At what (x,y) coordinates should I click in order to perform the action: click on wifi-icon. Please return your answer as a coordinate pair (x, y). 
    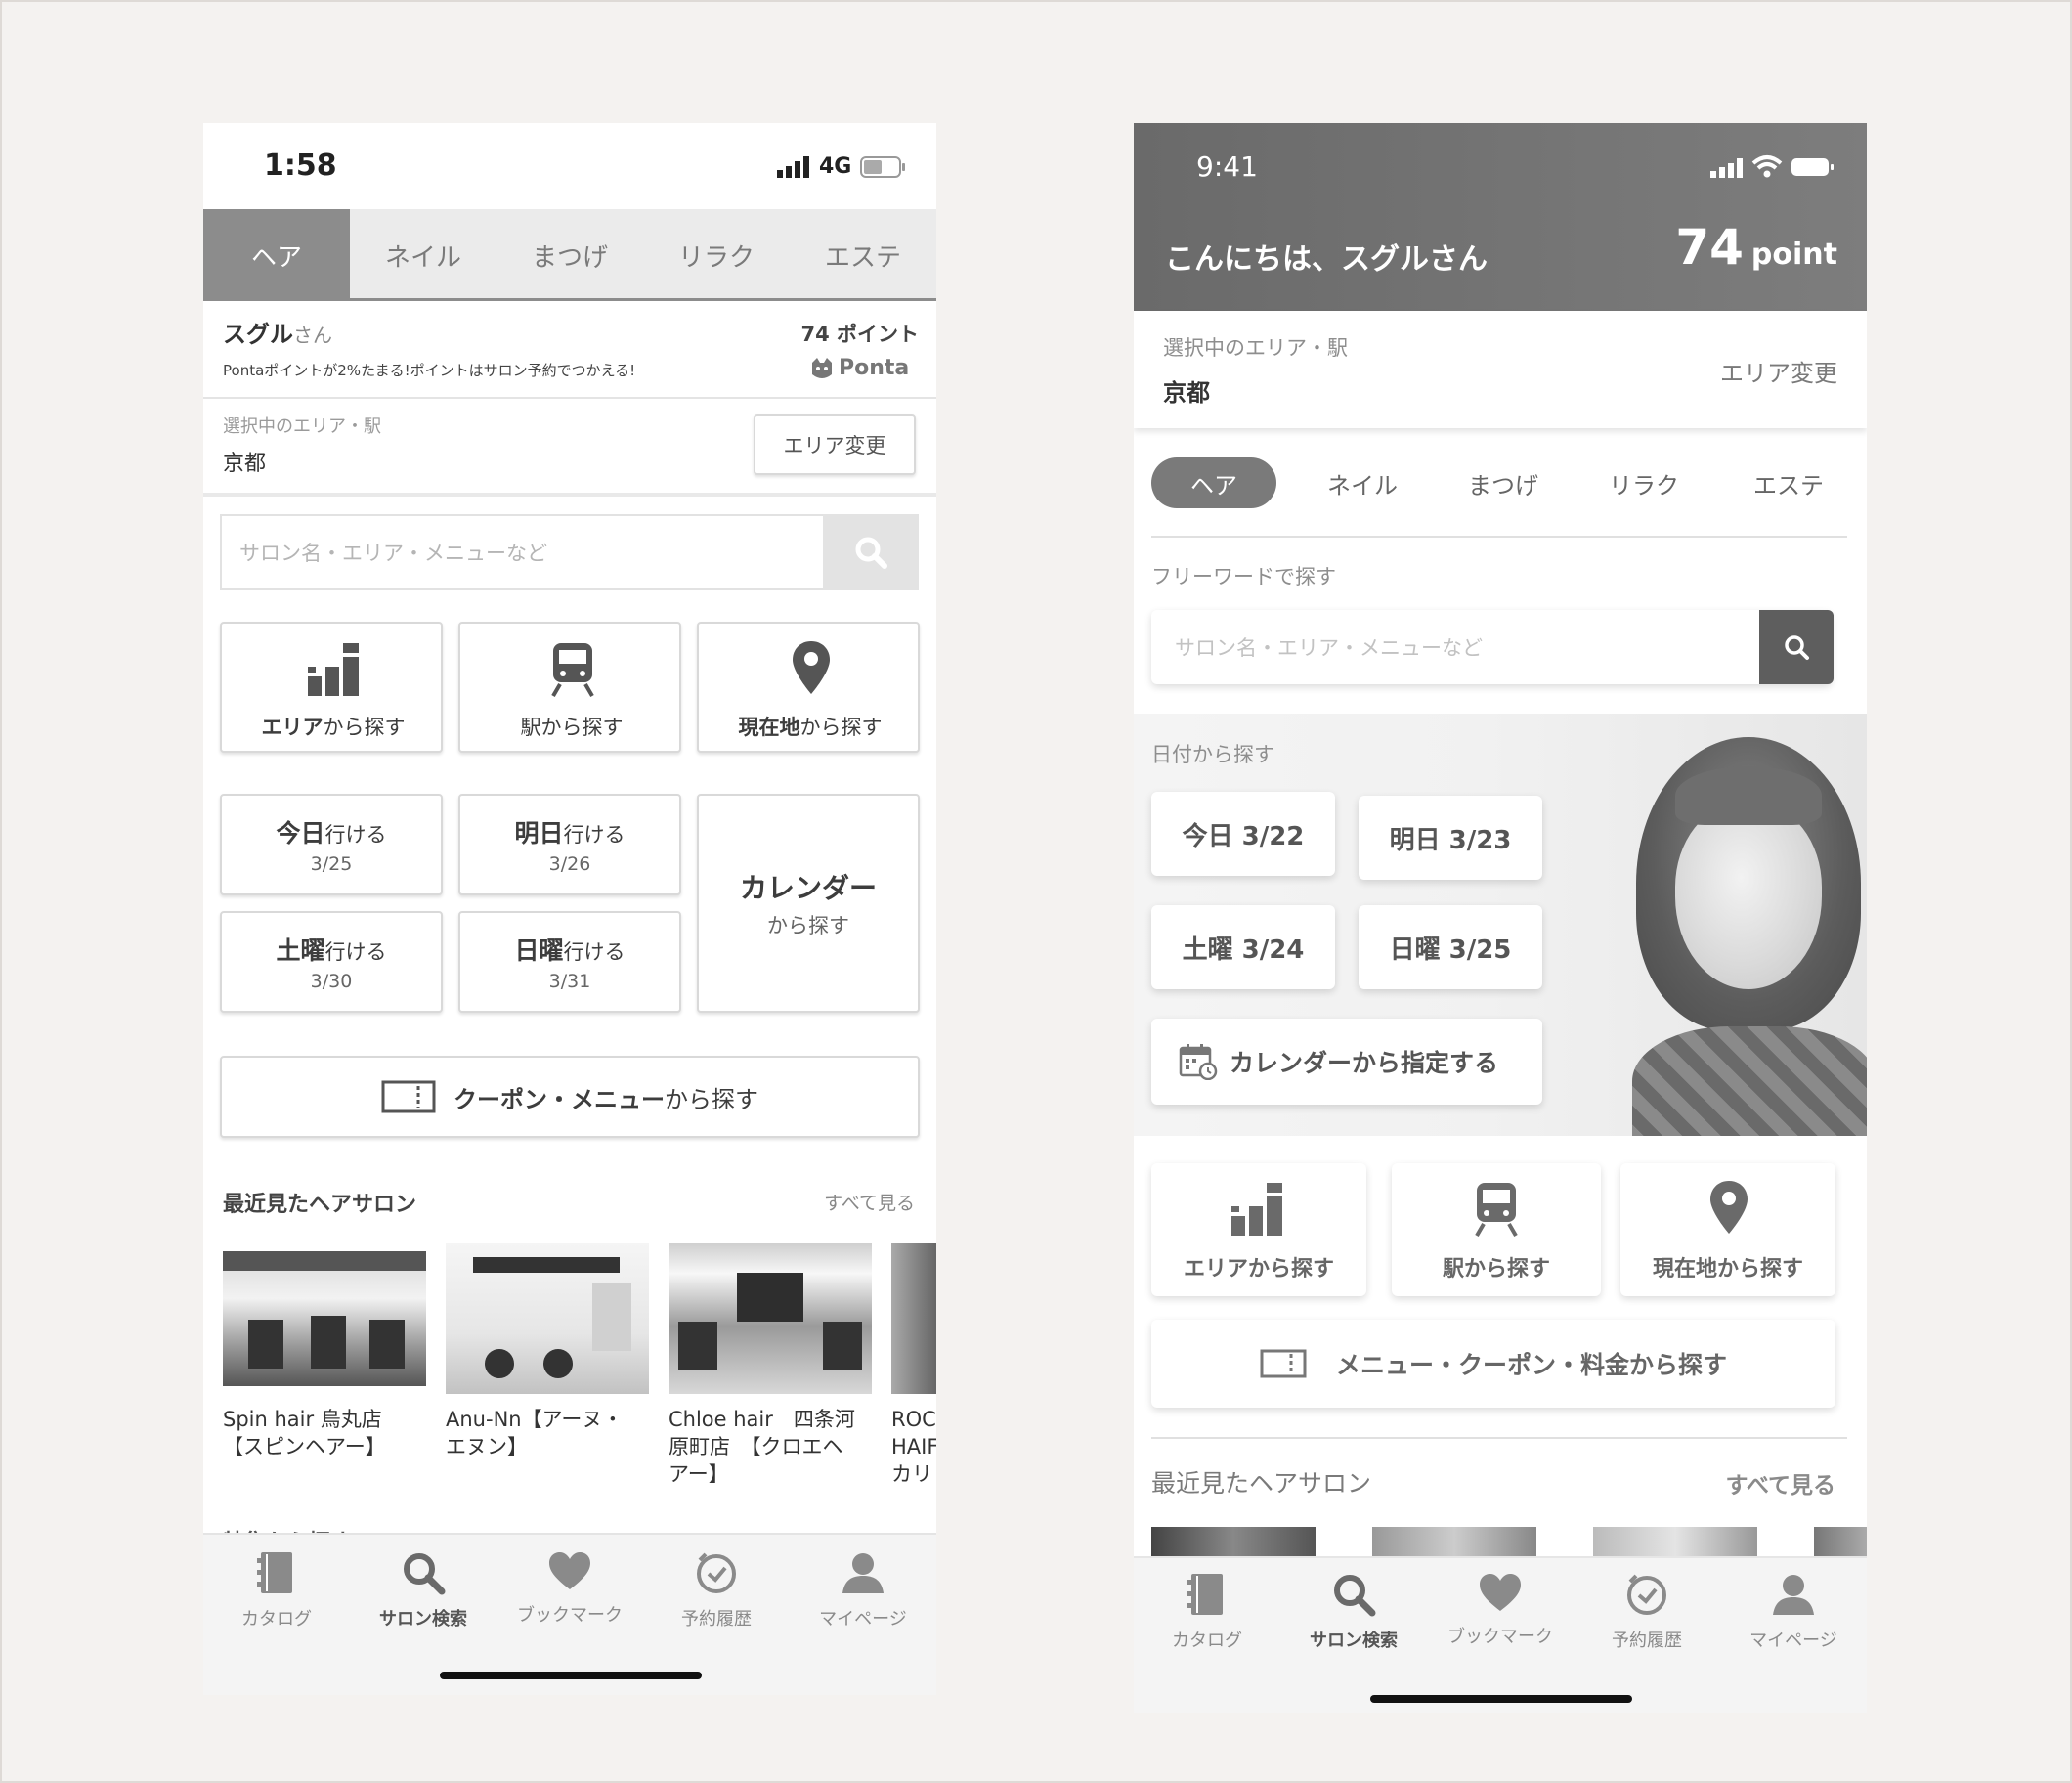
    Looking at the image, I should click on (1767, 166).